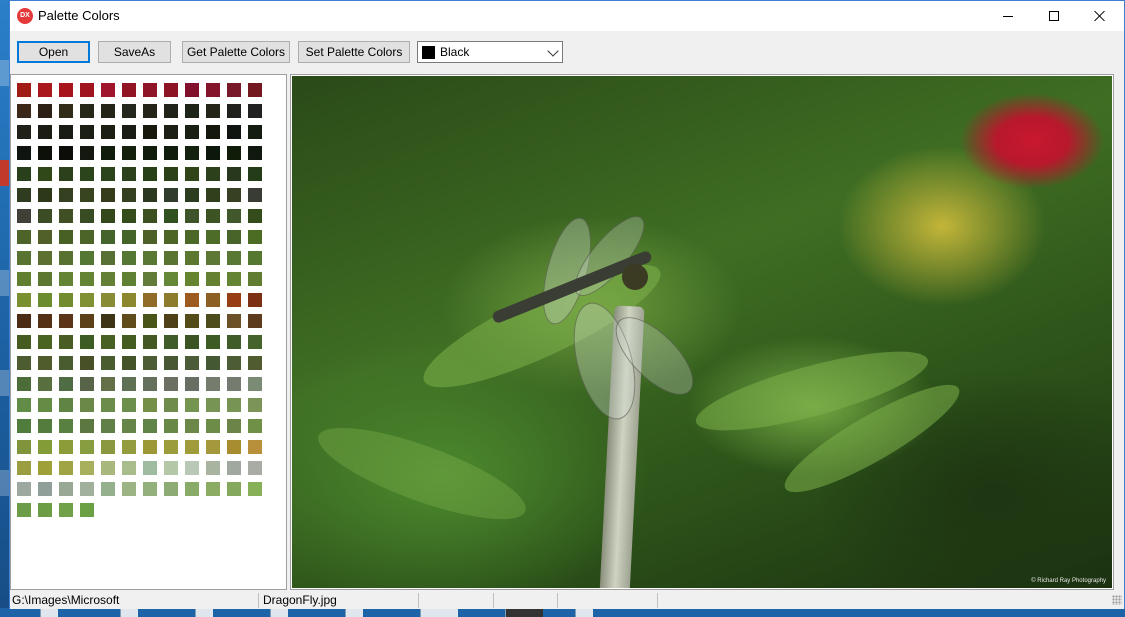 This screenshot has height=617, width=1125. What do you see at coordinates (236, 52) in the screenshot?
I see `get-palette-colors-button: Get Palette Colors` at bounding box center [236, 52].